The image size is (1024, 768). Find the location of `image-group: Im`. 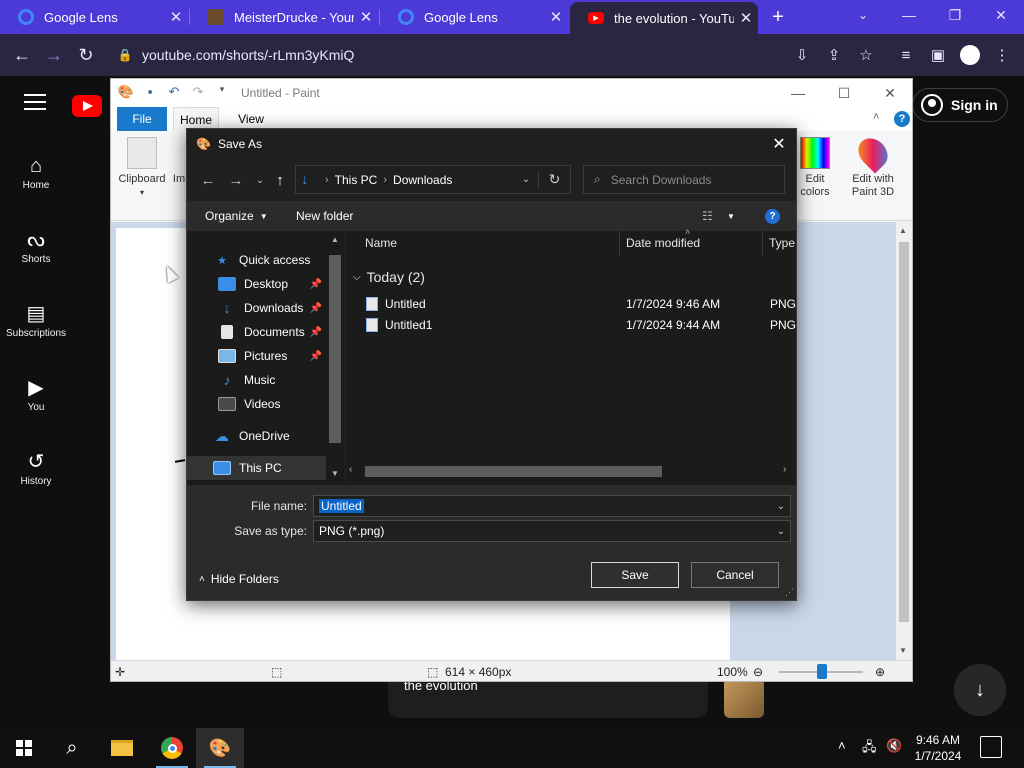

image-group: Im is located at coordinates (179, 161).